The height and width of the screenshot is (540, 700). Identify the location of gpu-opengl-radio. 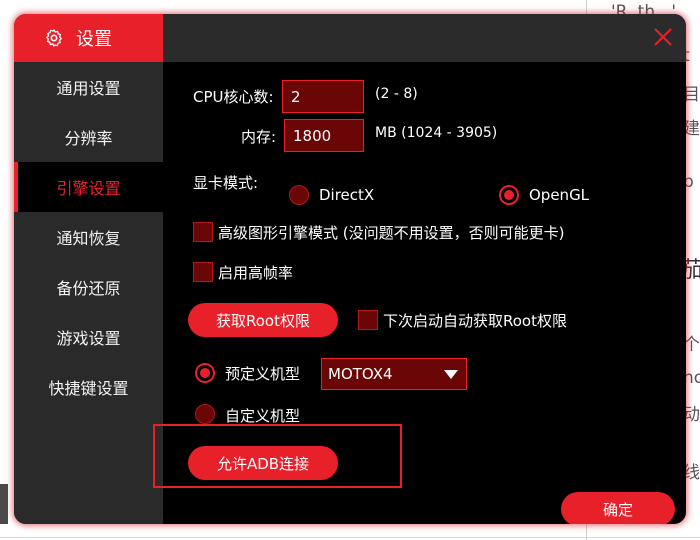
(509, 195).